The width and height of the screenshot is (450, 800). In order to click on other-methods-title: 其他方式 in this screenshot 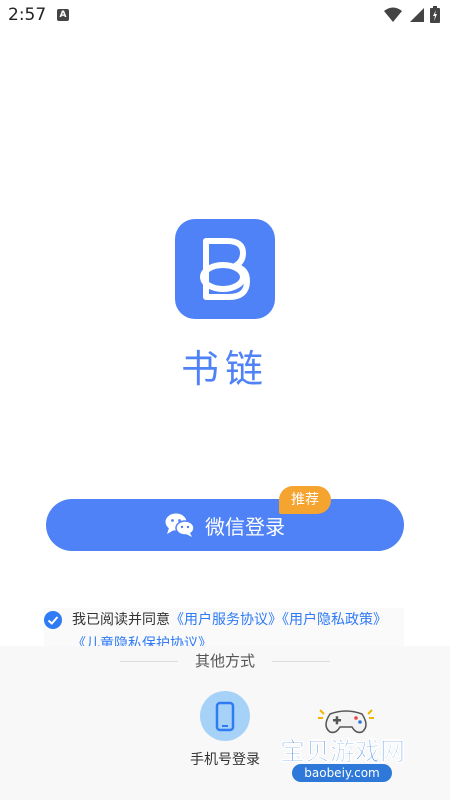, I will do `click(224, 661)`.